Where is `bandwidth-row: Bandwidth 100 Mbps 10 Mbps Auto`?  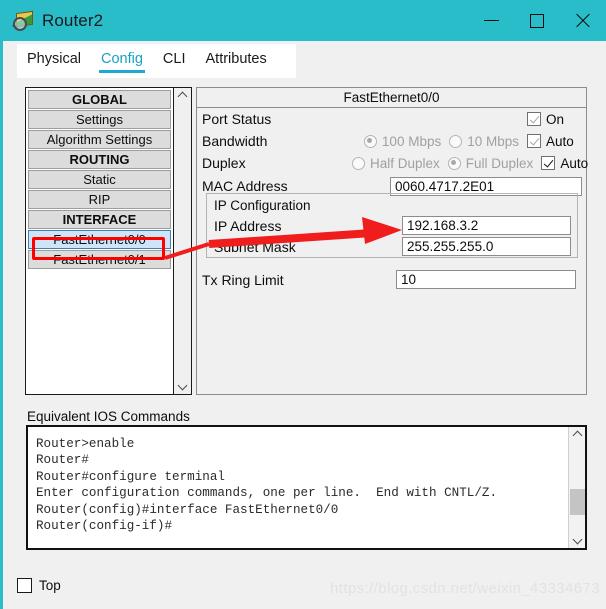 bandwidth-row: Bandwidth 100 Mbps 10 Mbps Auto is located at coordinates (391, 141).